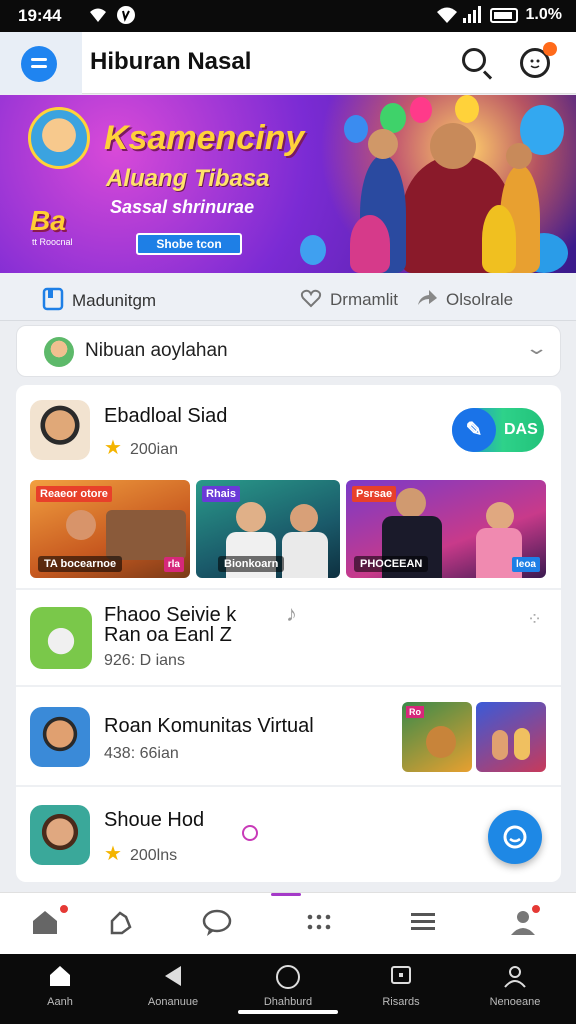 The image size is (576, 1024). What do you see at coordinates (536, 348) in the screenshot?
I see `chevron-down-icon: ⌄` at bounding box center [536, 348].